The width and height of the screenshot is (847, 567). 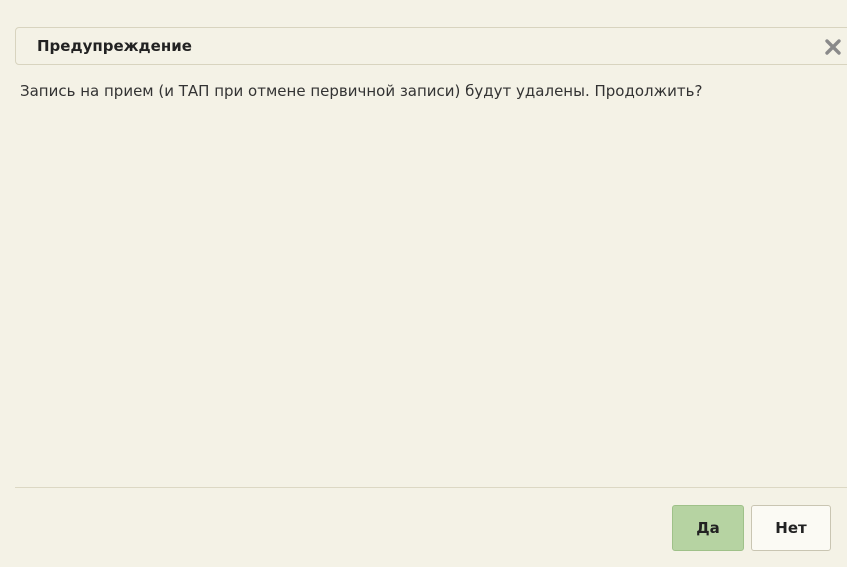 I want to click on close-icon, so click(x=833, y=47).